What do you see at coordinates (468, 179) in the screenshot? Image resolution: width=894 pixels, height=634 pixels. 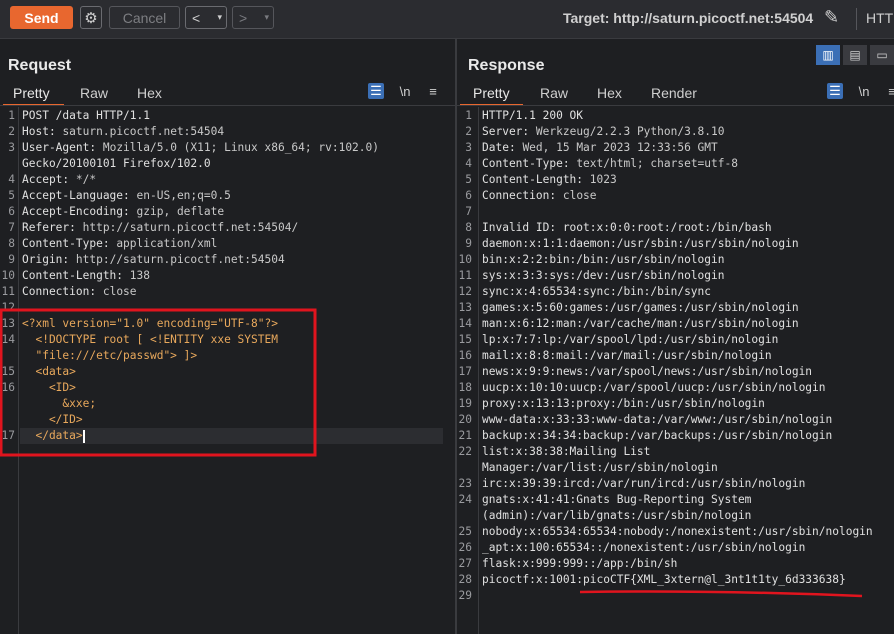 I see `line-number: 5` at bounding box center [468, 179].